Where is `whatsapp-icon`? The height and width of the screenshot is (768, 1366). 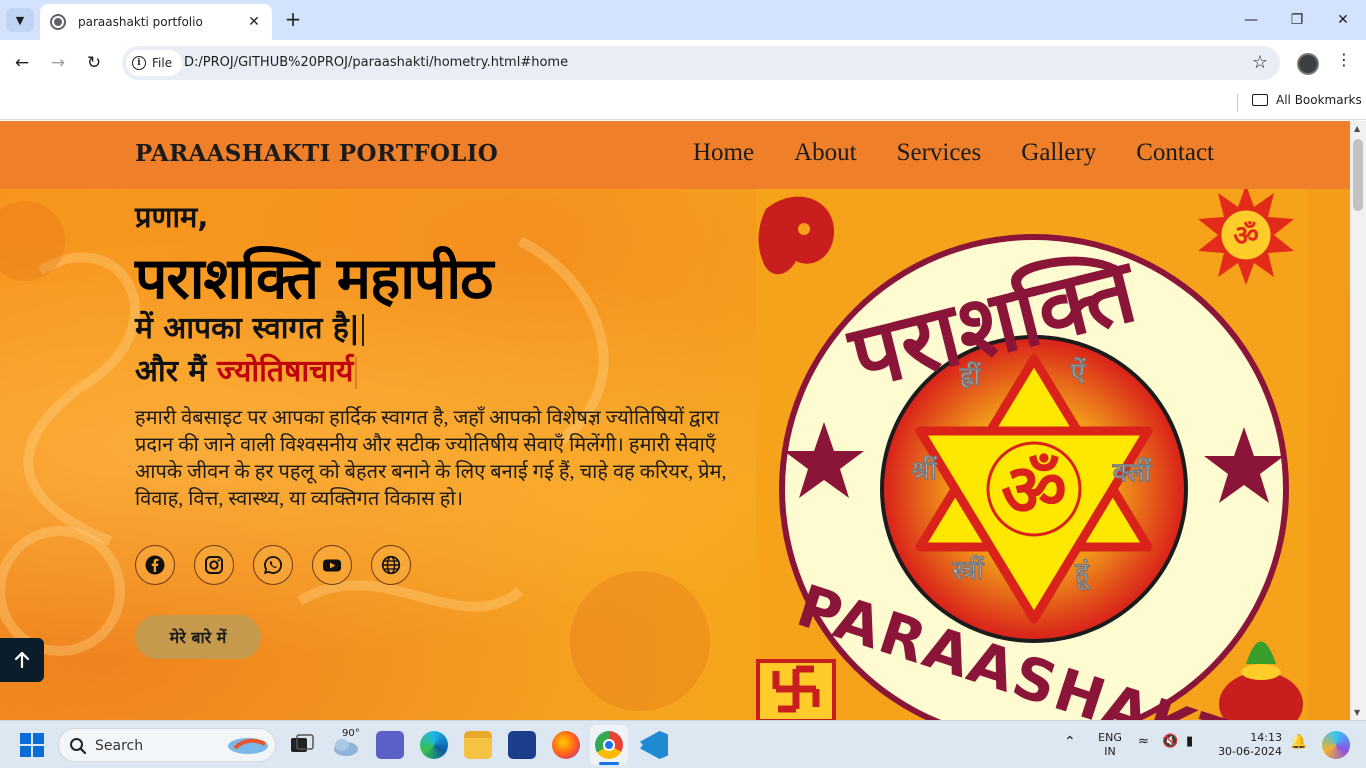
whatsapp-icon is located at coordinates (273, 565).